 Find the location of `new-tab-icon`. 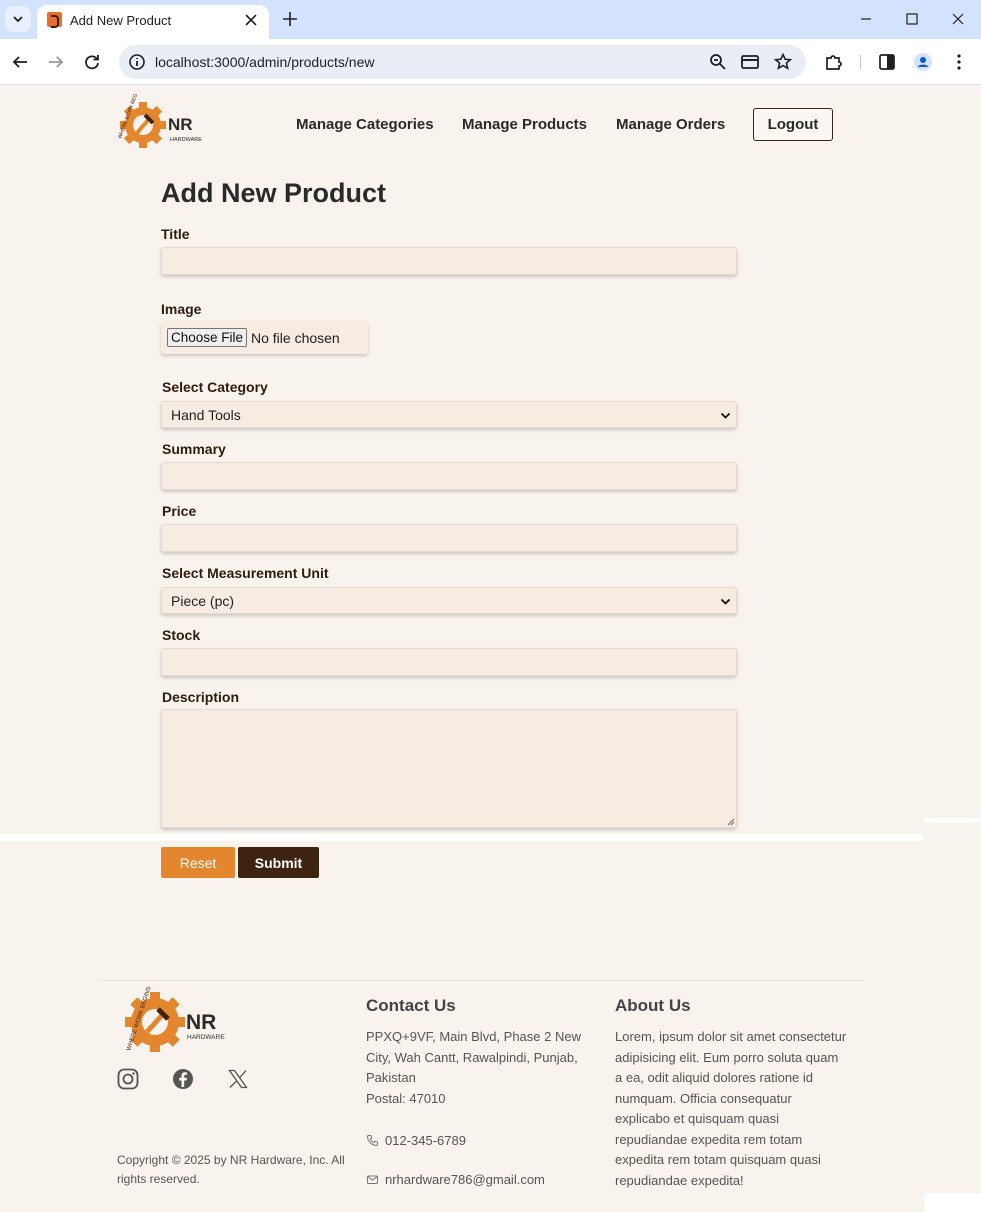

new-tab-icon is located at coordinates (290, 19).